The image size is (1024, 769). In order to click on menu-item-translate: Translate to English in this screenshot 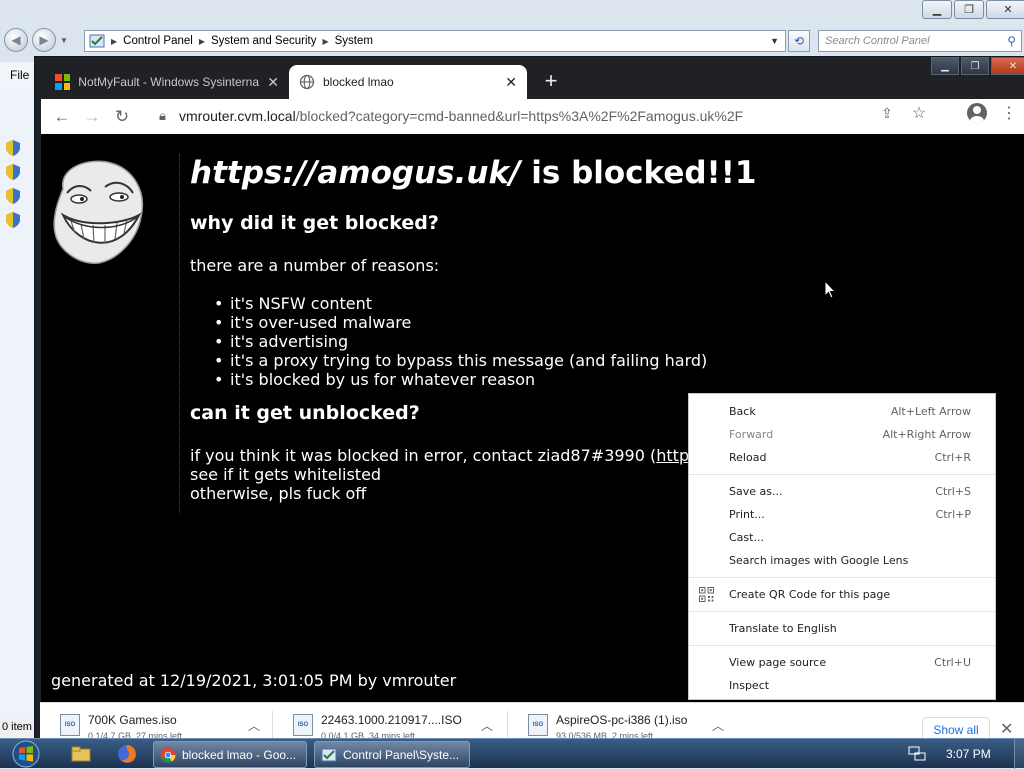, I will do `click(842, 628)`.